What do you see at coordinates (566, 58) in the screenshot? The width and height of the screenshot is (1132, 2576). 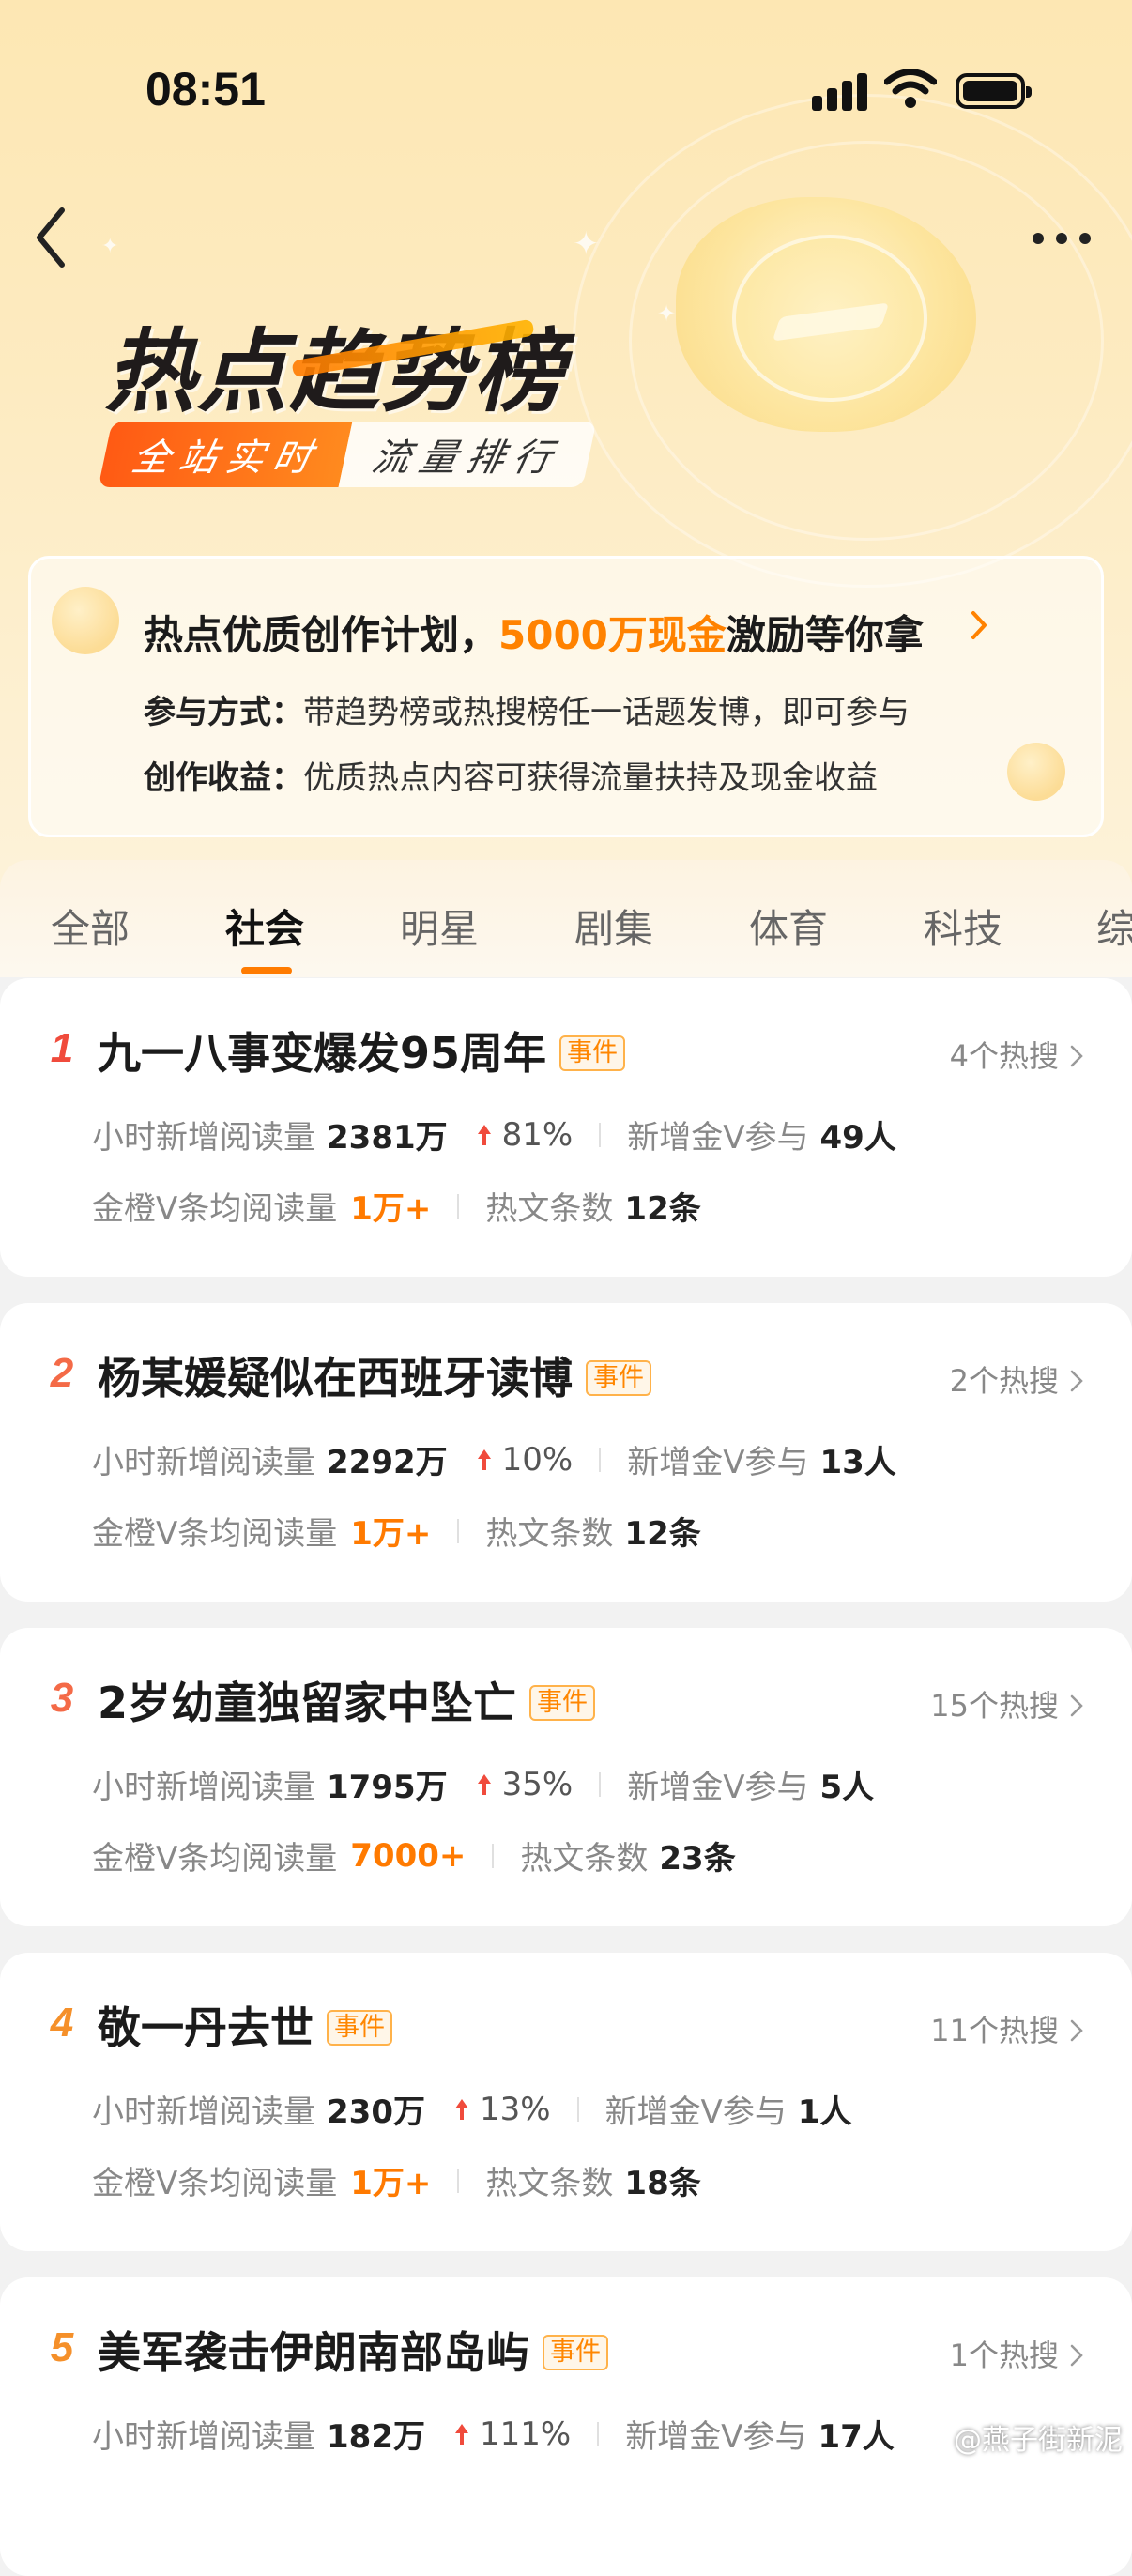 I see `status-bar: 08:51` at bounding box center [566, 58].